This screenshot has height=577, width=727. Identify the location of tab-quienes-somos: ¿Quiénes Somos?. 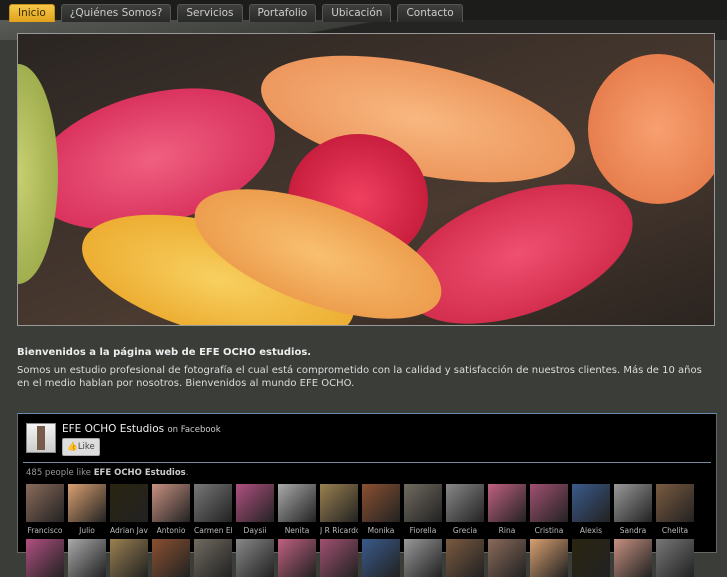
(116, 13).